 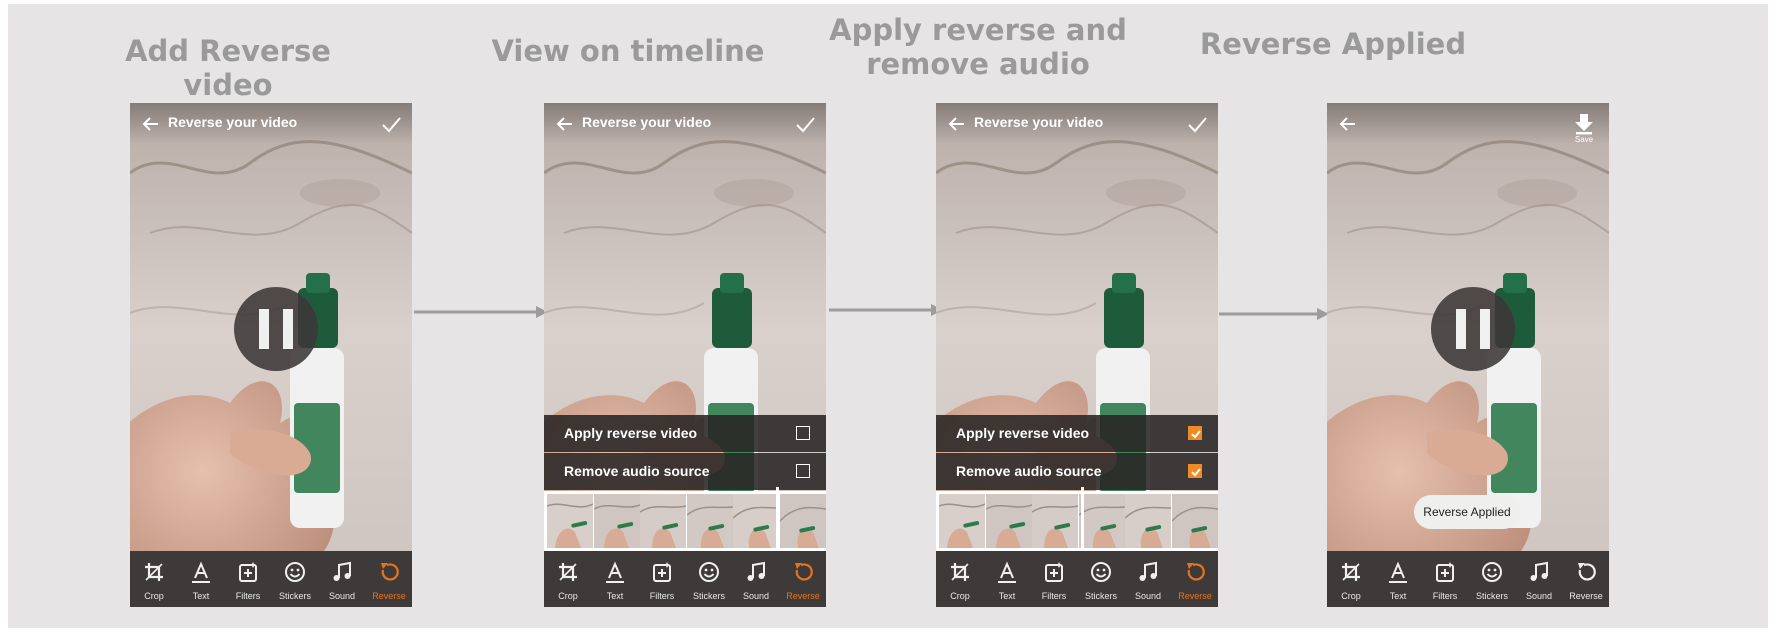 I want to click on option-label: Remove audio source, so click(x=1029, y=471).